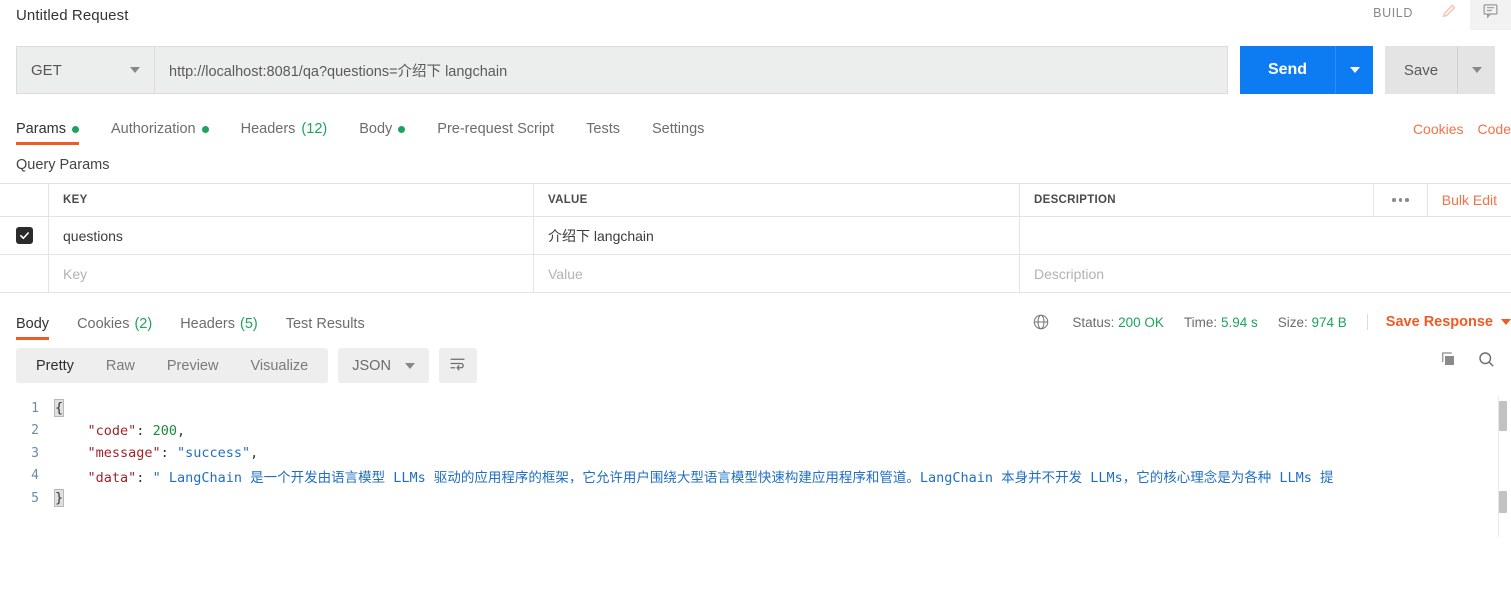 This screenshot has width=1511, height=595. Describe the element at coordinates (568, 200) in the screenshot. I see `column-header-value: VALUE` at that location.